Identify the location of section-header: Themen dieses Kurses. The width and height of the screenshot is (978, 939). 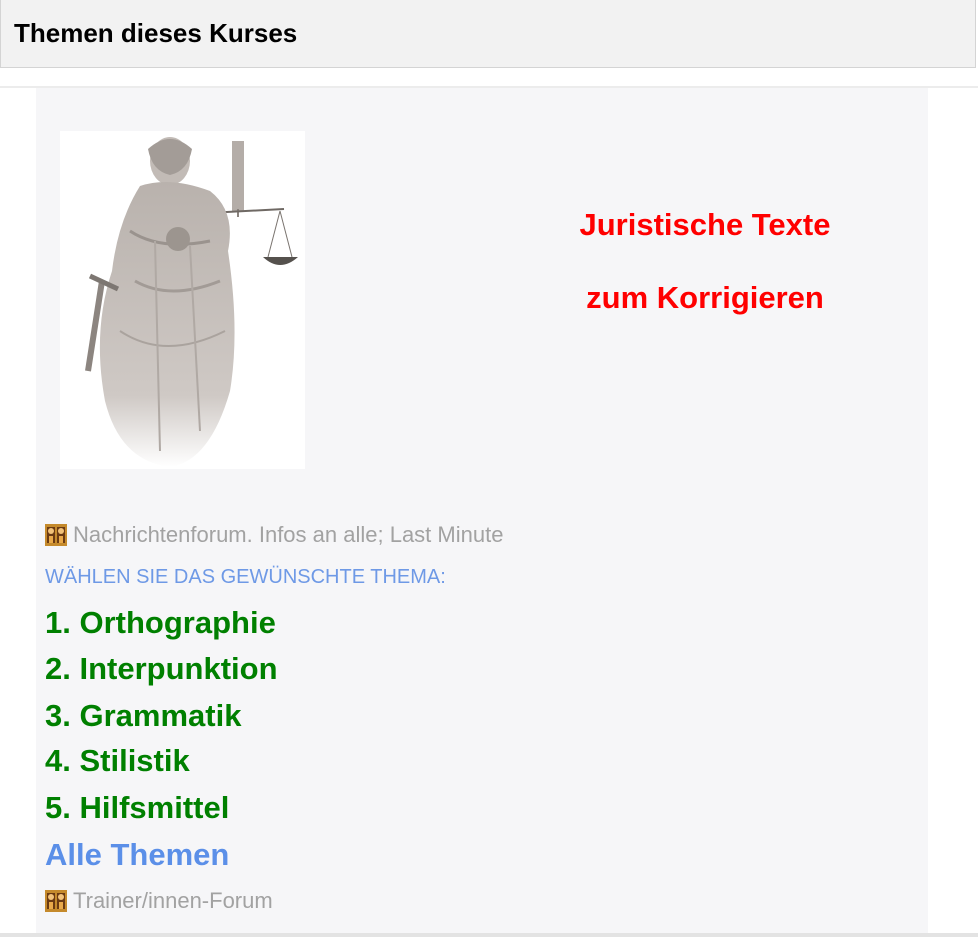
(488, 34).